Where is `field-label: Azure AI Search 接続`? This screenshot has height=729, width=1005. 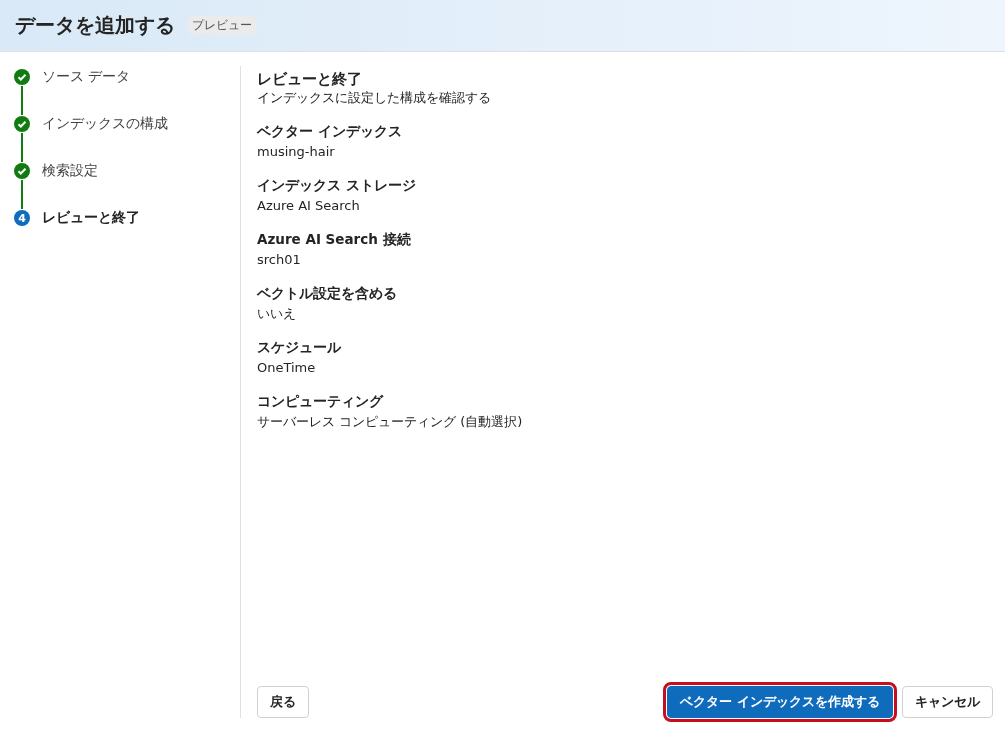
field-label: Azure AI Search 接続 is located at coordinates (334, 239).